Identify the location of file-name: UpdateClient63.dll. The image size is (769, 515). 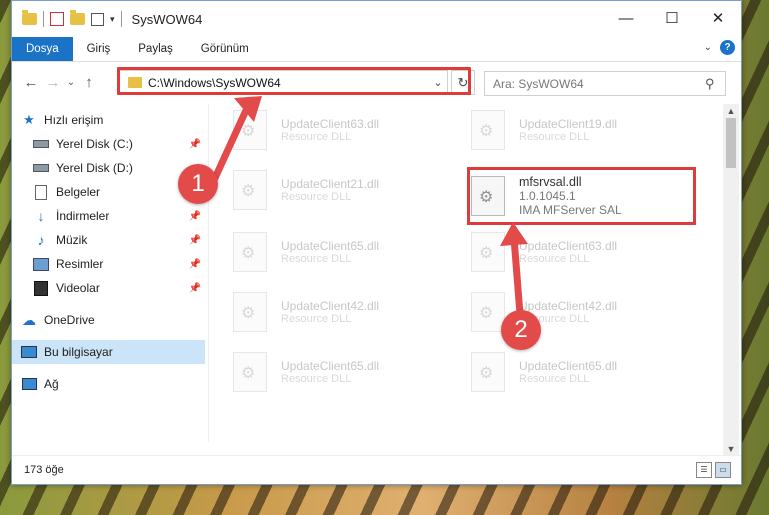
(568, 246).